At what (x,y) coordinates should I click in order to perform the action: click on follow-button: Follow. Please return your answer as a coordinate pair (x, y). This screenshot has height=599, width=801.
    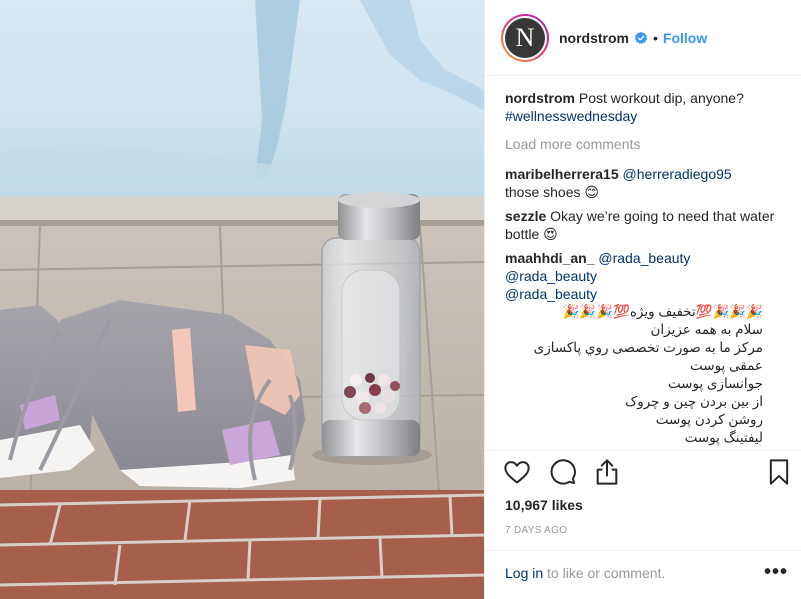
    Looking at the image, I should click on (685, 38).